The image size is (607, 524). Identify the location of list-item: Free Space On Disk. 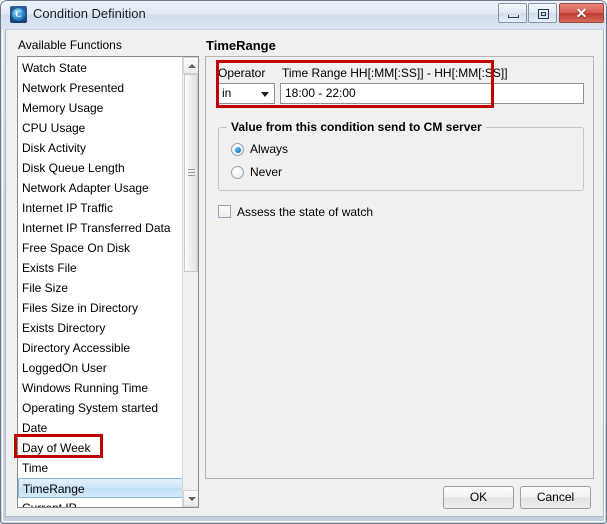
(100, 248).